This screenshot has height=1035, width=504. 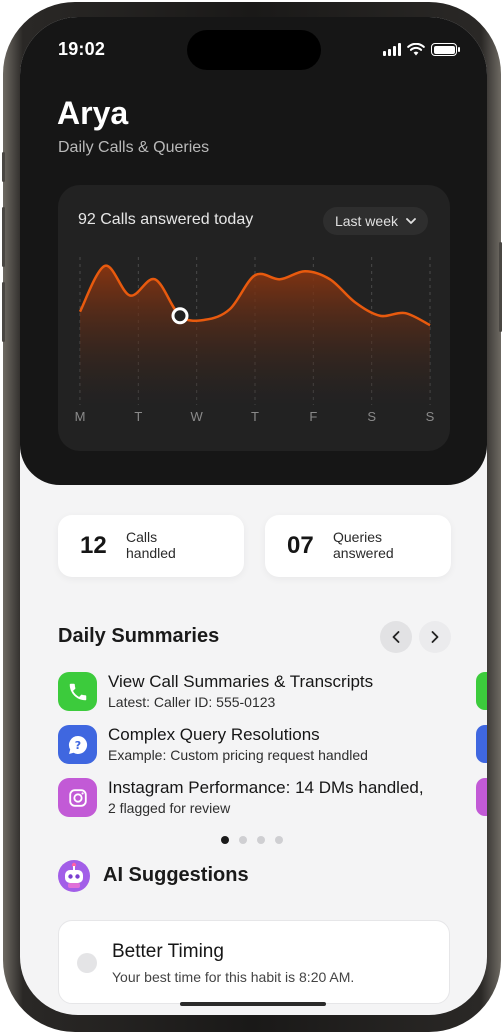 I want to click on chart-heading: 92 Calls answered today, so click(x=166, y=219).